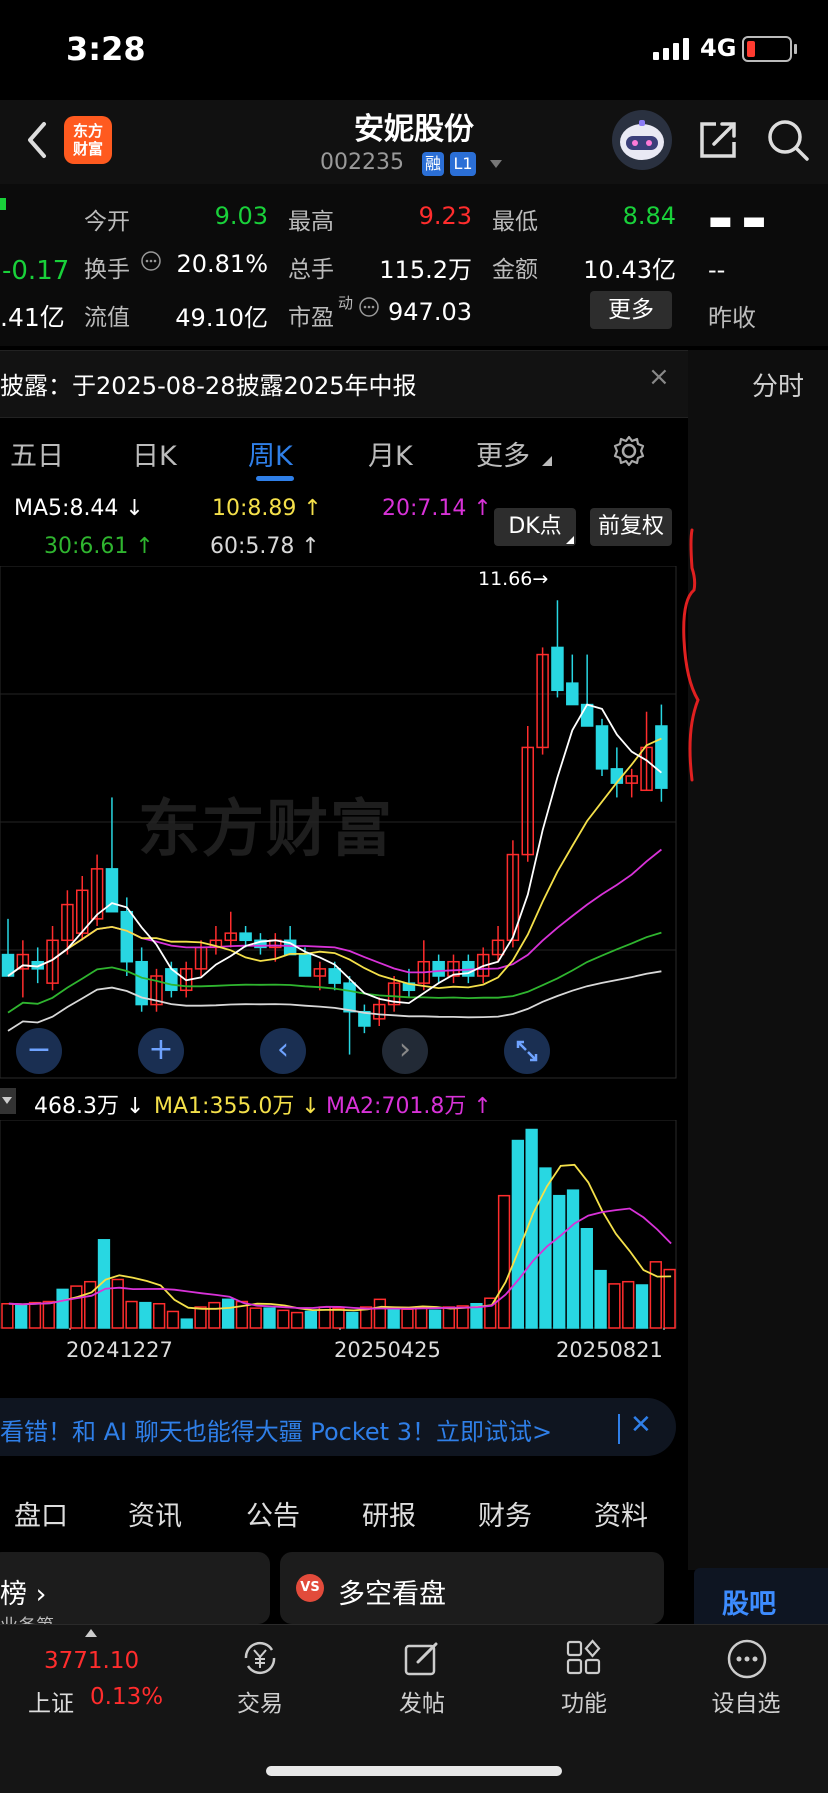  I want to click on more-circle-icon, so click(747, 1659).